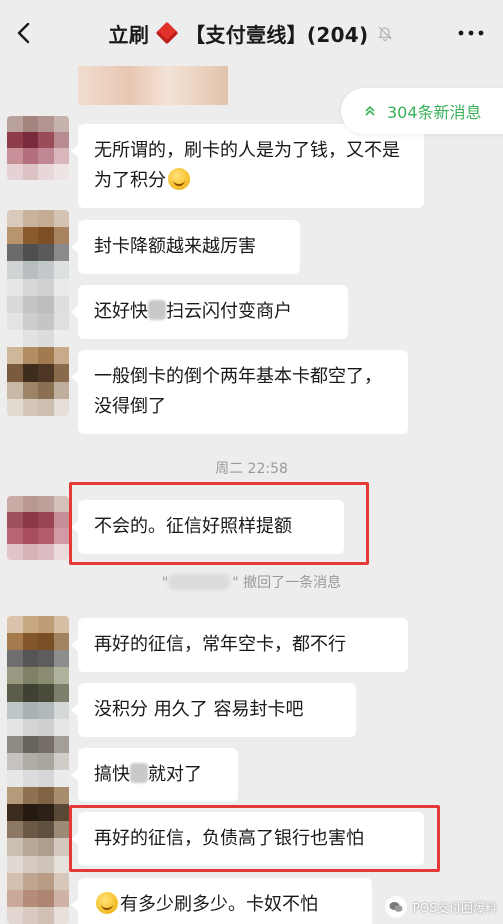 The width and height of the screenshot is (503, 924). Describe the element at coordinates (434, 112) in the screenshot. I see `new-messages-count: 304条新消息` at that location.